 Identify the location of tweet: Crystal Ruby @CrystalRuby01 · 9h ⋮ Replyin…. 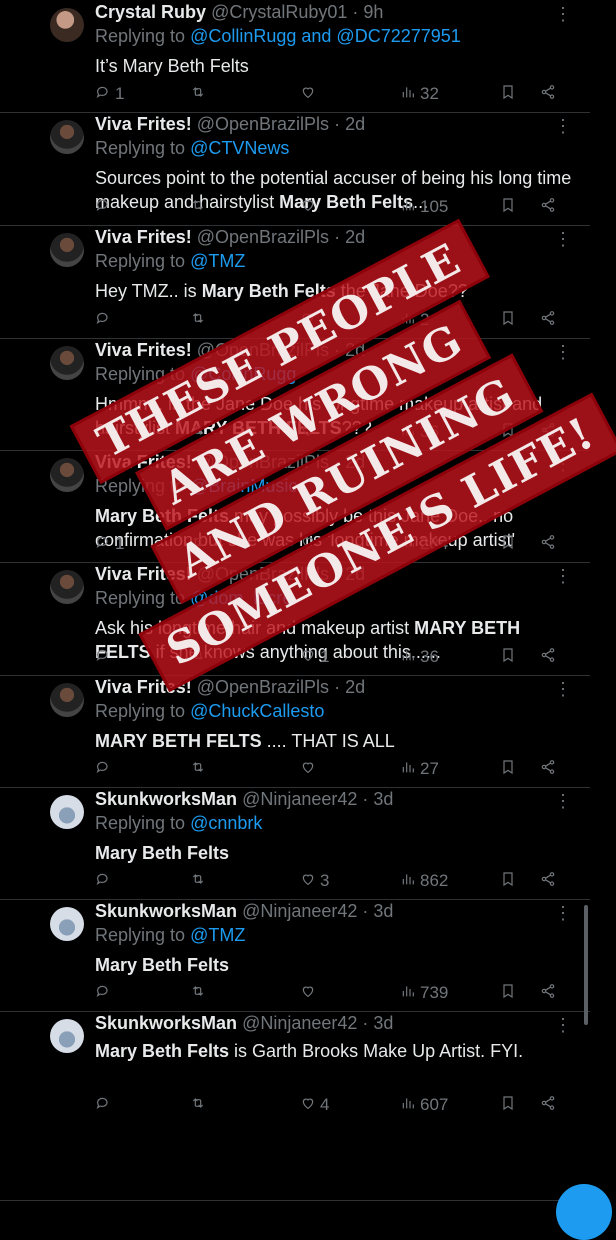
(295, 56).